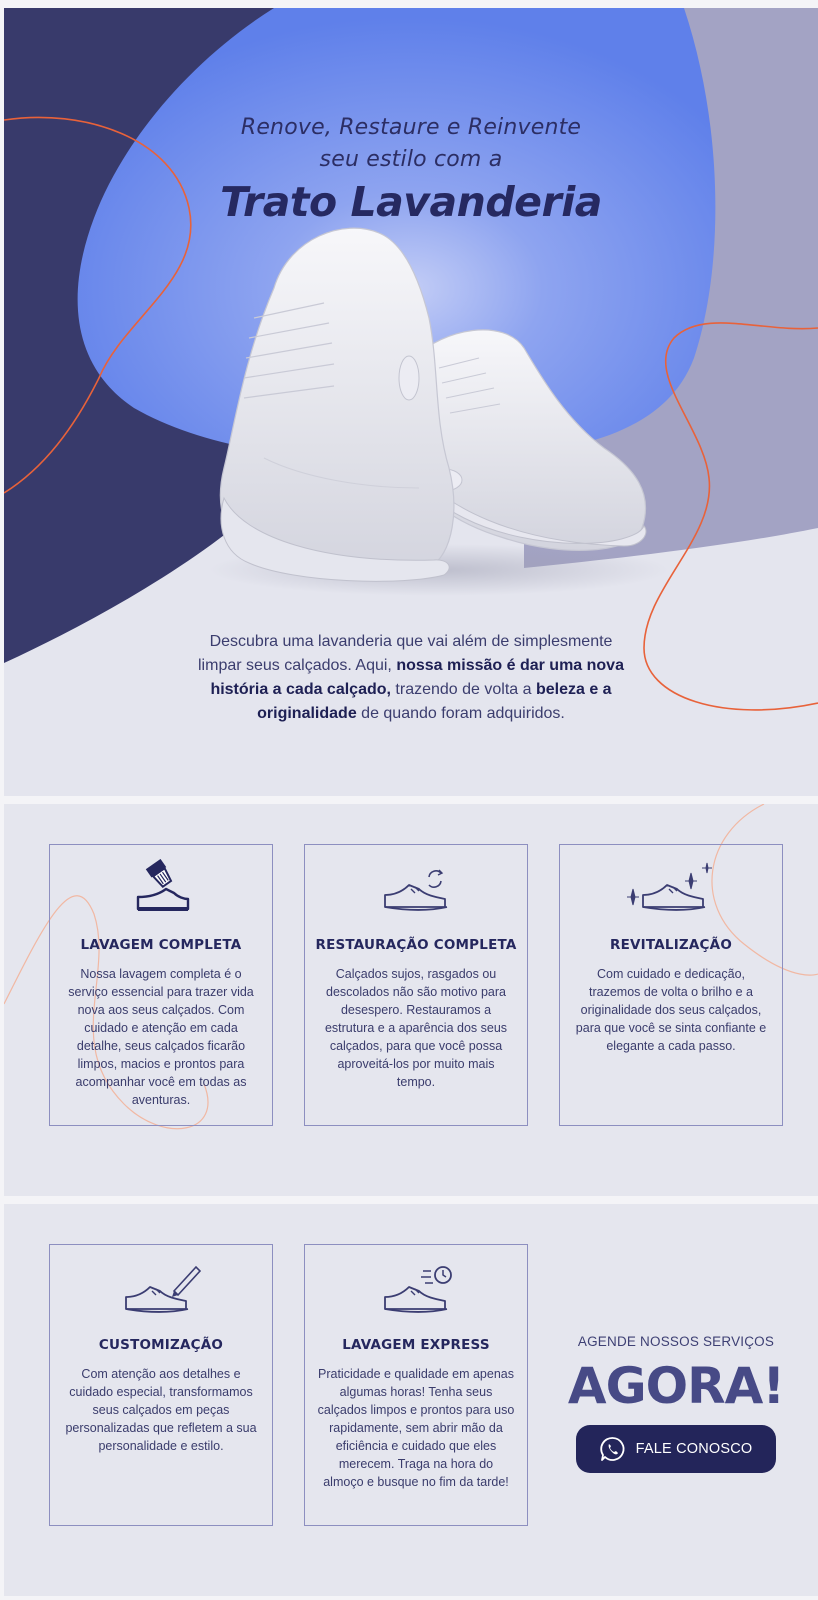 The height and width of the screenshot is (1600, 818). What do you see at coordinates (416, 945) in the screenshot?
I see `service-card-title: RESTAURAÇÃO COMPLETA` at bounding box center [416, 945].